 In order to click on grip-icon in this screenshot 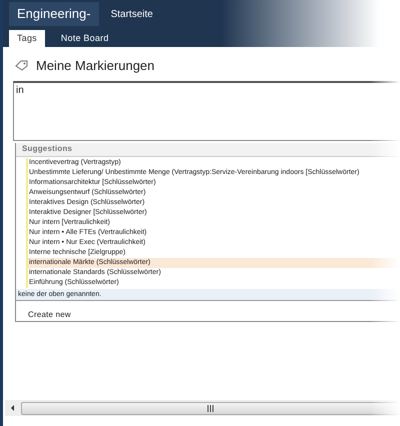, I will do `click(210, 408)`.